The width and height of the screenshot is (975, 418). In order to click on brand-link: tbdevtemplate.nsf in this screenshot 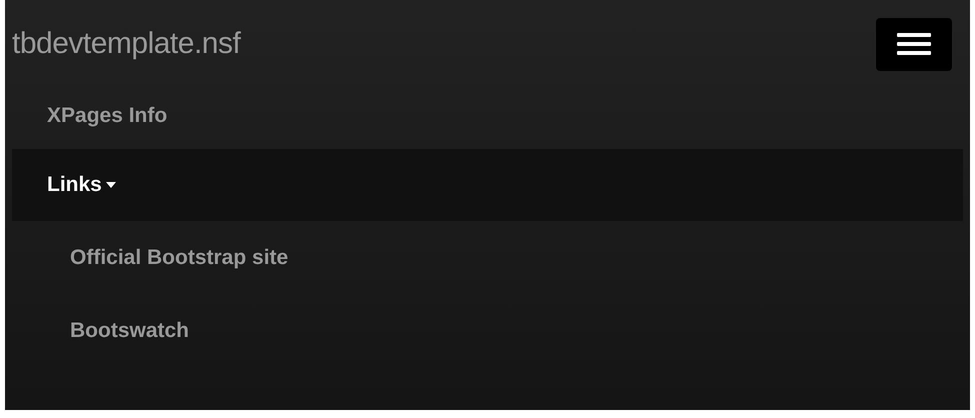, I will do `click(126, 44)`.